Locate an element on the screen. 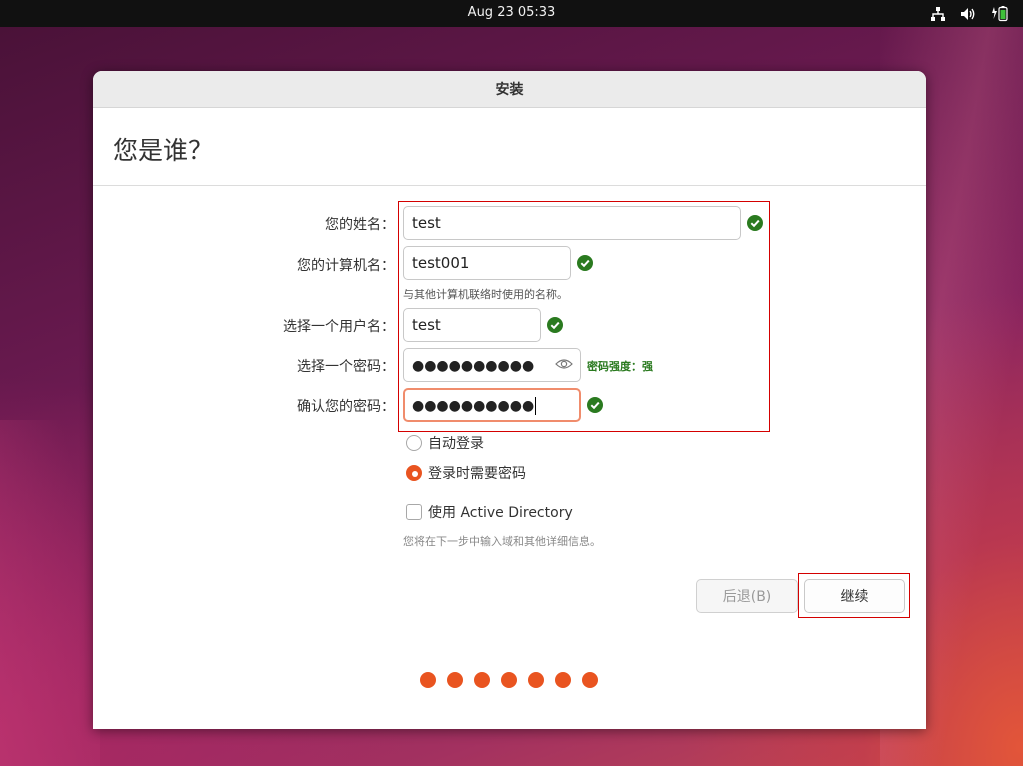 The image size is (1023, 766). computer-name-input: test001 is located at coordinates (487, 263).